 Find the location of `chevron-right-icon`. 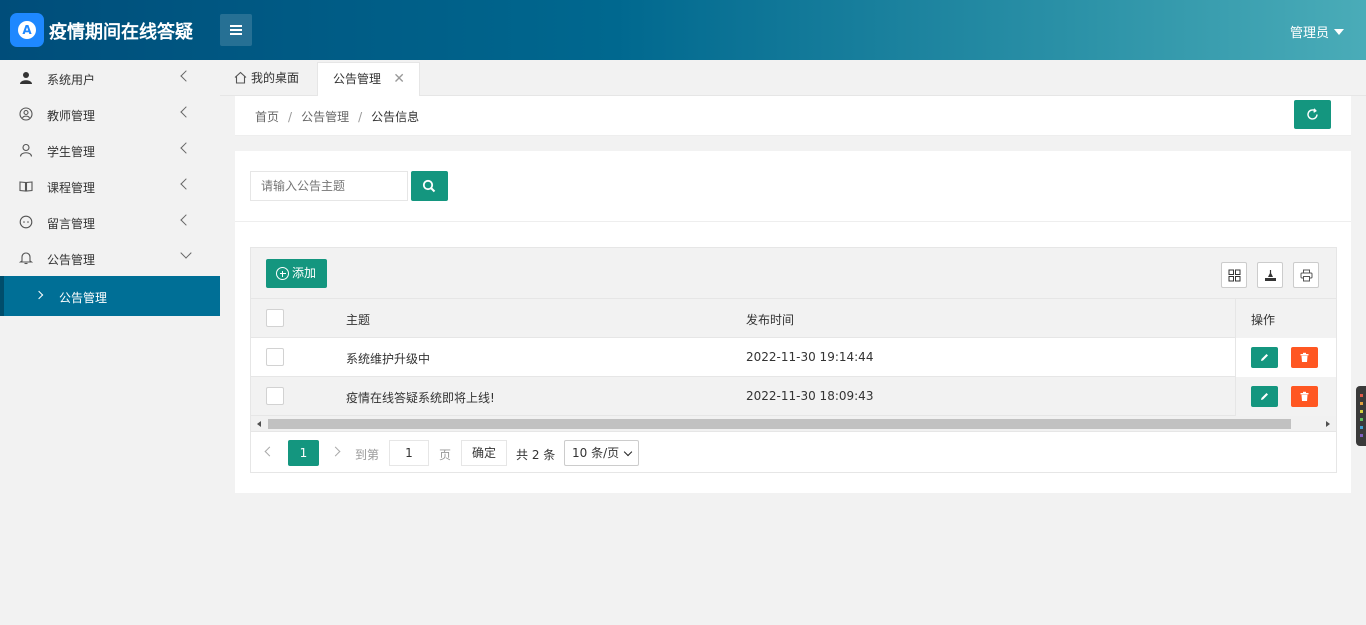

chevron-right-icon is located at coordinates (39, 295).